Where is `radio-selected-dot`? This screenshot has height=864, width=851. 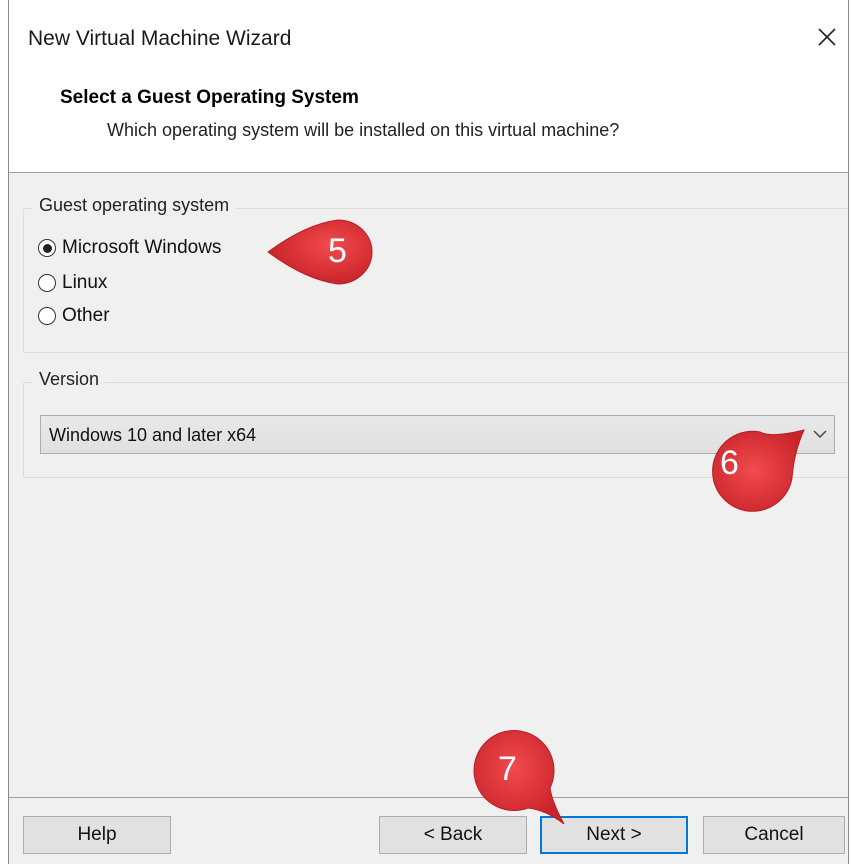 radio-selected-dot is located at coordinates (47, 248).